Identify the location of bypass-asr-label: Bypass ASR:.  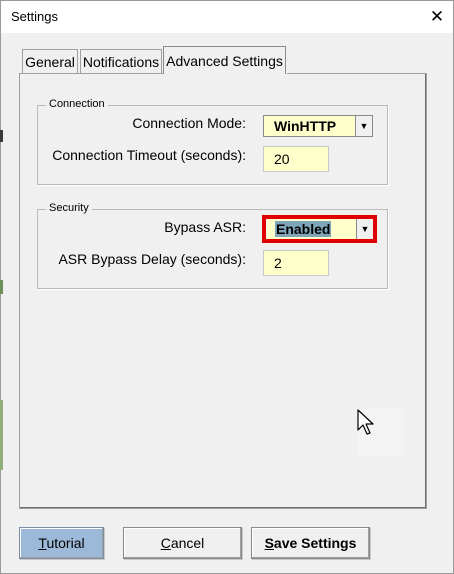
(205, 227).